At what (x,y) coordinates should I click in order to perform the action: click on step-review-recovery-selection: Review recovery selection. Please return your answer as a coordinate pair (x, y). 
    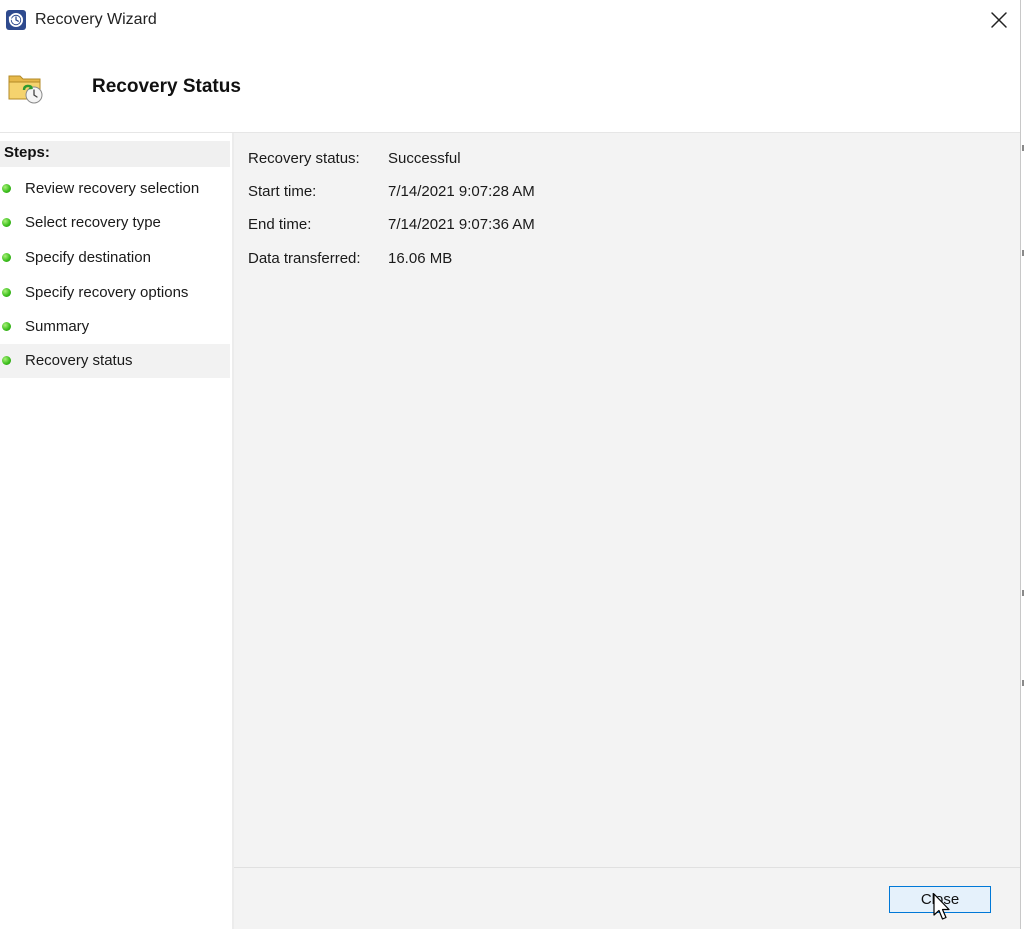
    Looking at the image, I should click on (115, 189).